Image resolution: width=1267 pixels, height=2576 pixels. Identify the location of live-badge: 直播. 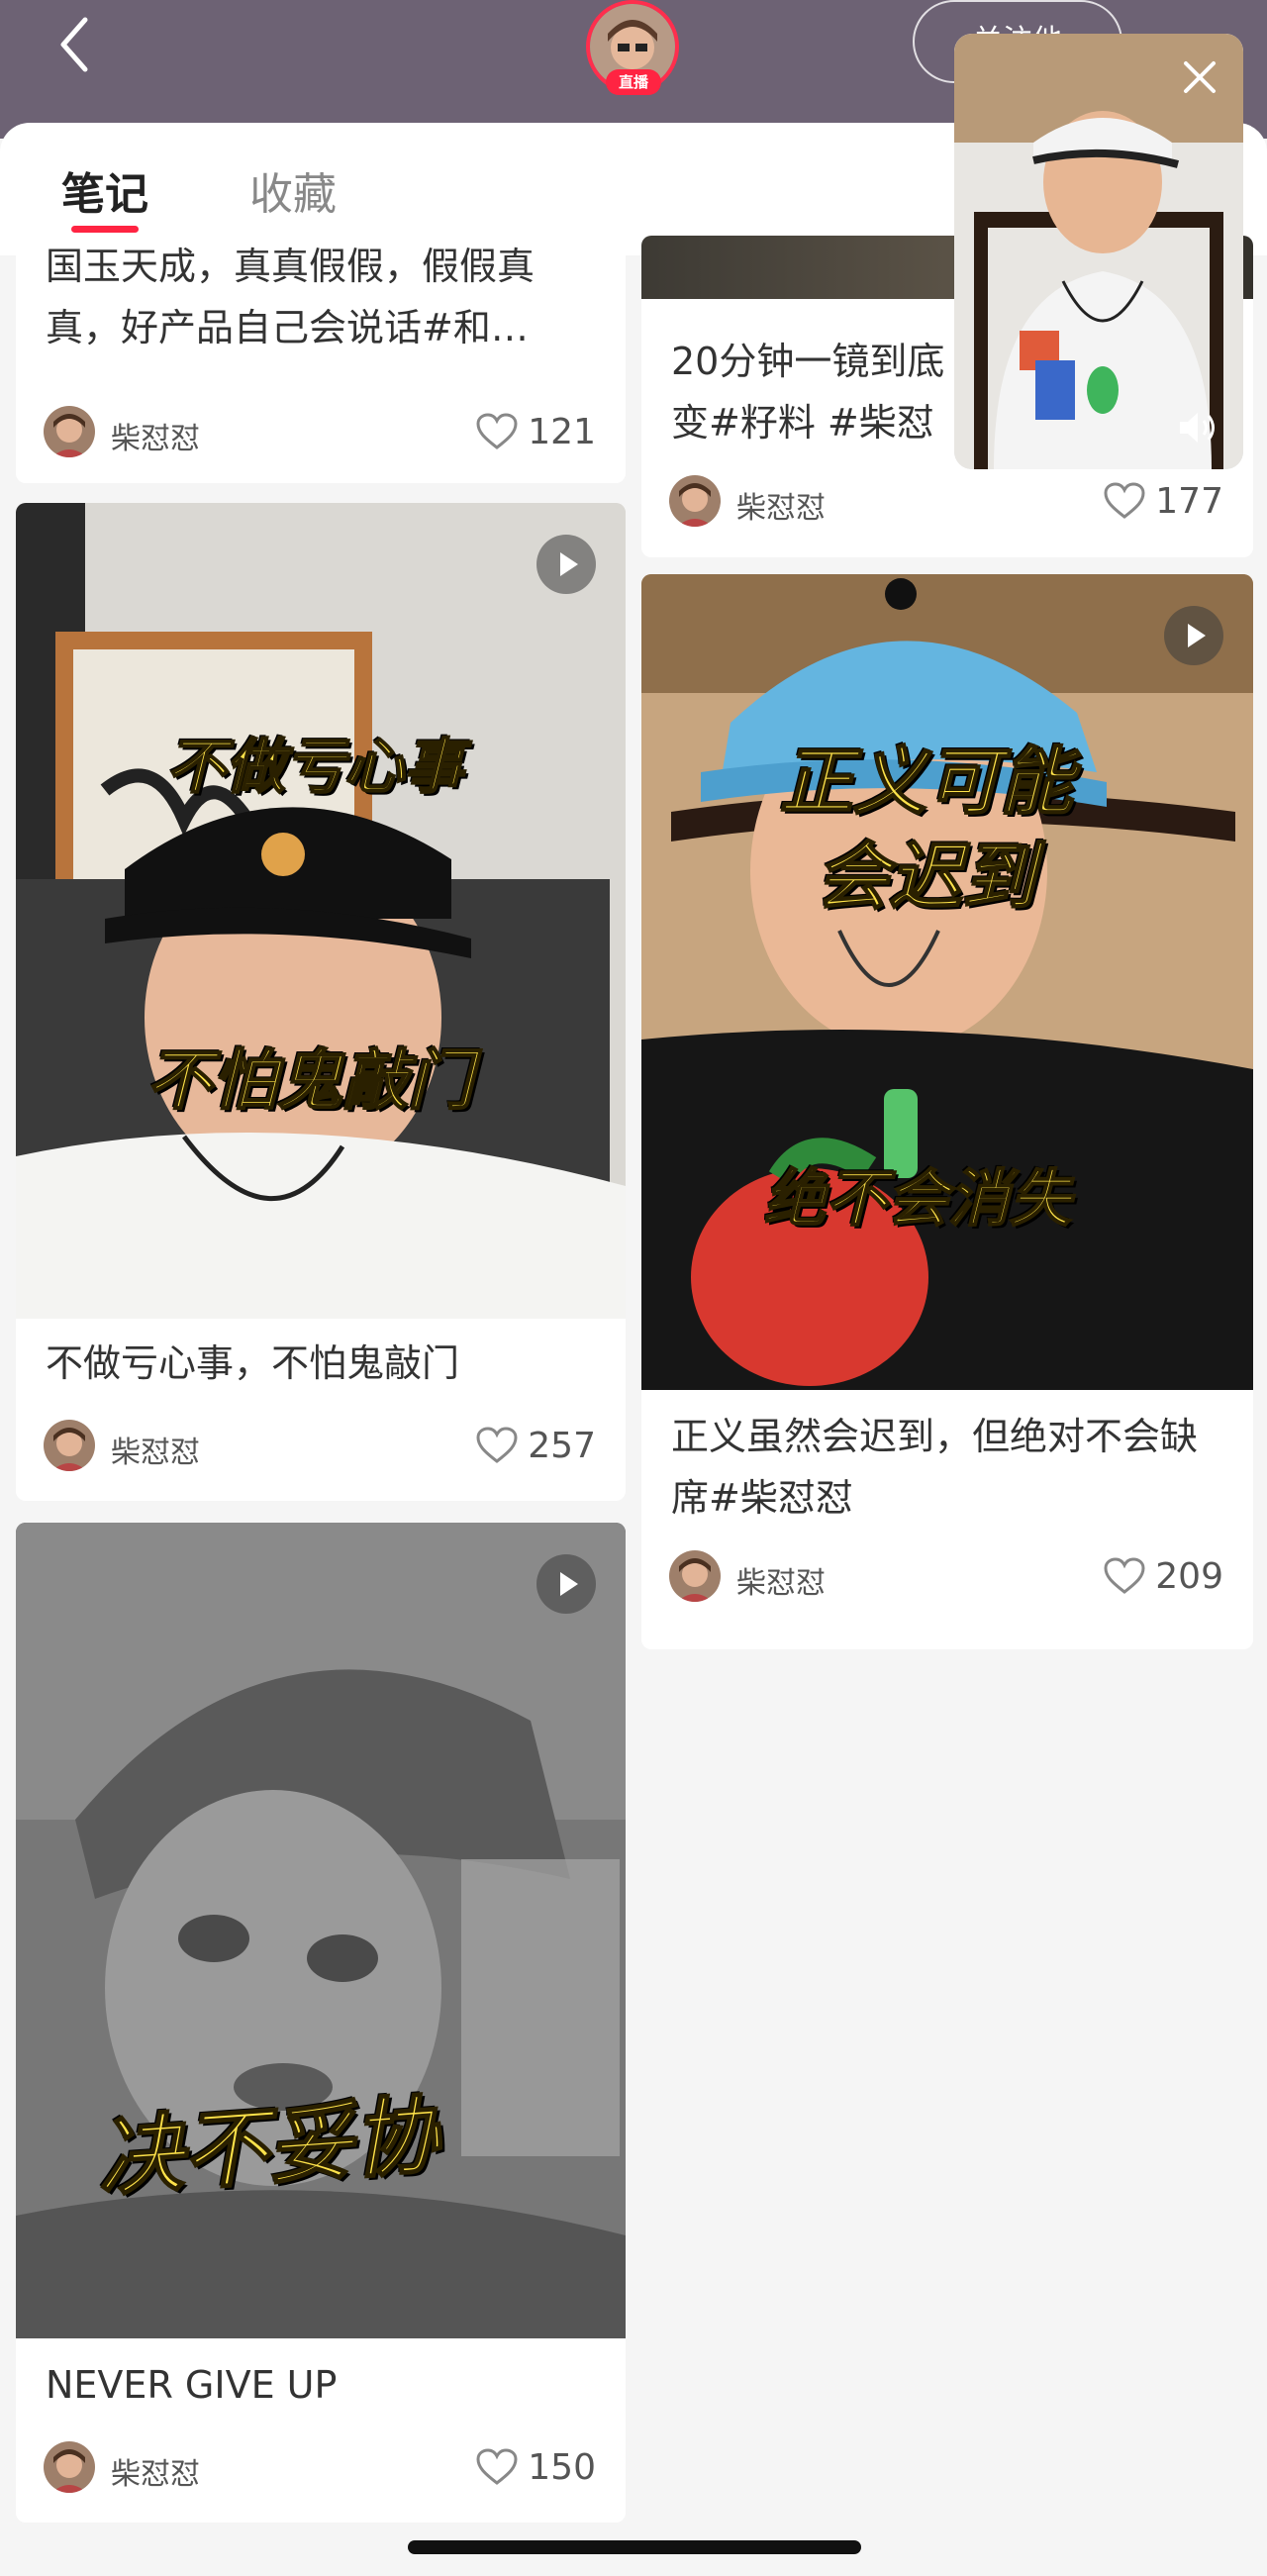
(633, 82).